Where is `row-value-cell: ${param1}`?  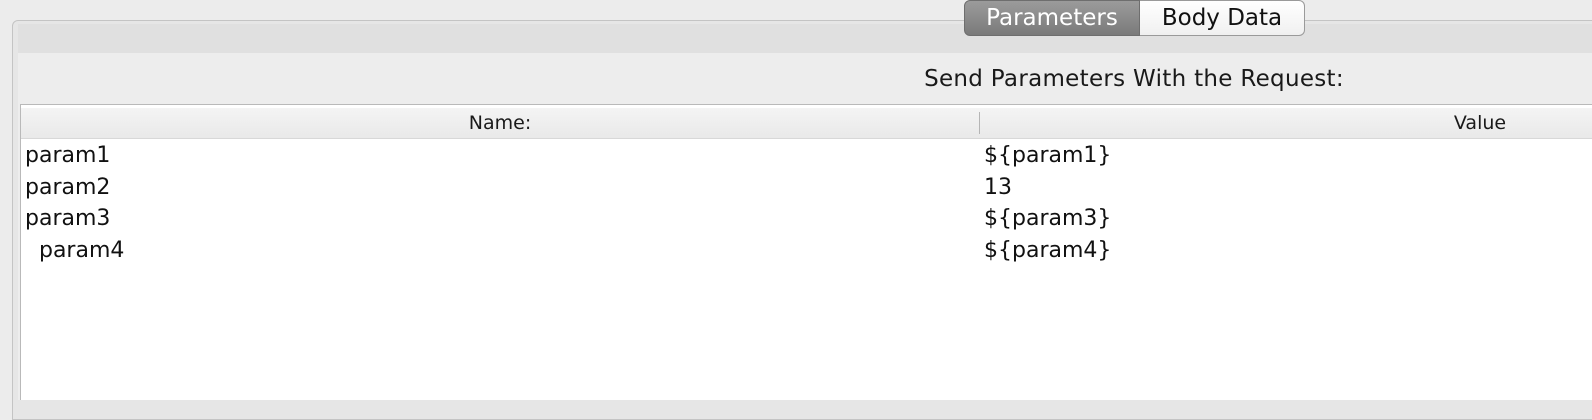
row-value-cell: ${param1} is located at coordinates (1284, 156).